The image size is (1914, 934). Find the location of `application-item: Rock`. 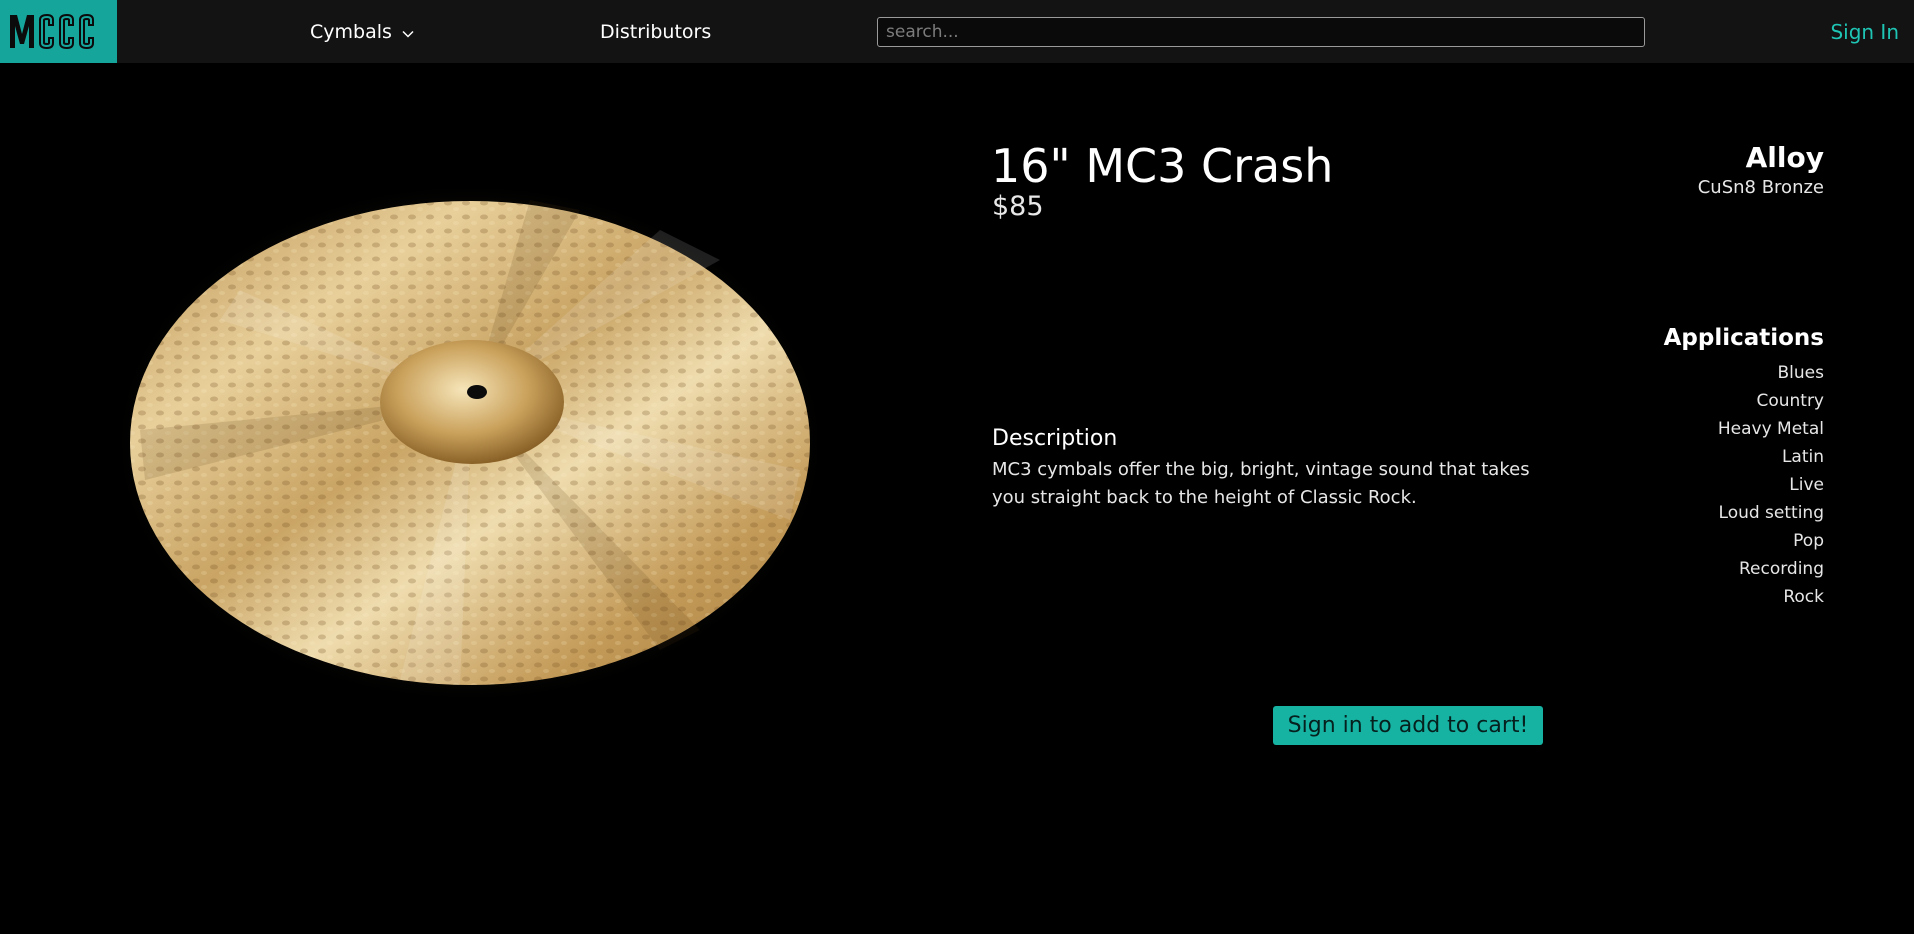

application-item: Rock is located at coordinates (1803, 597).